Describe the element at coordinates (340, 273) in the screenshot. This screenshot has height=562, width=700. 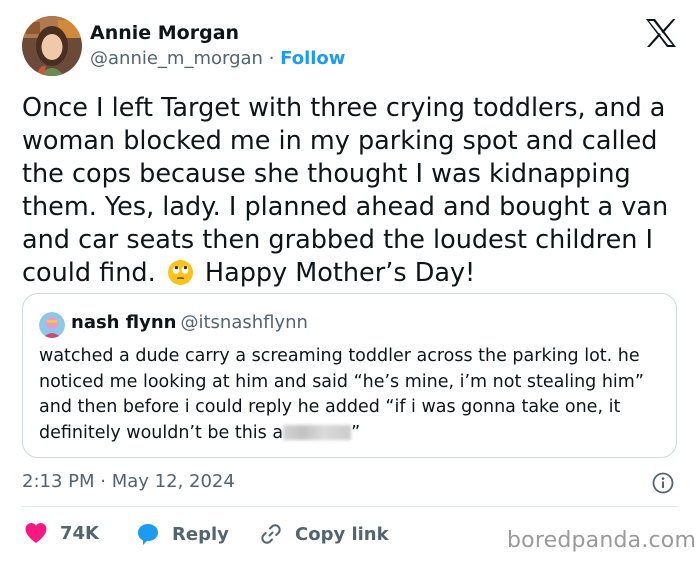
I see `tweet-text-end: Happy Mother’s Day!` at that location.